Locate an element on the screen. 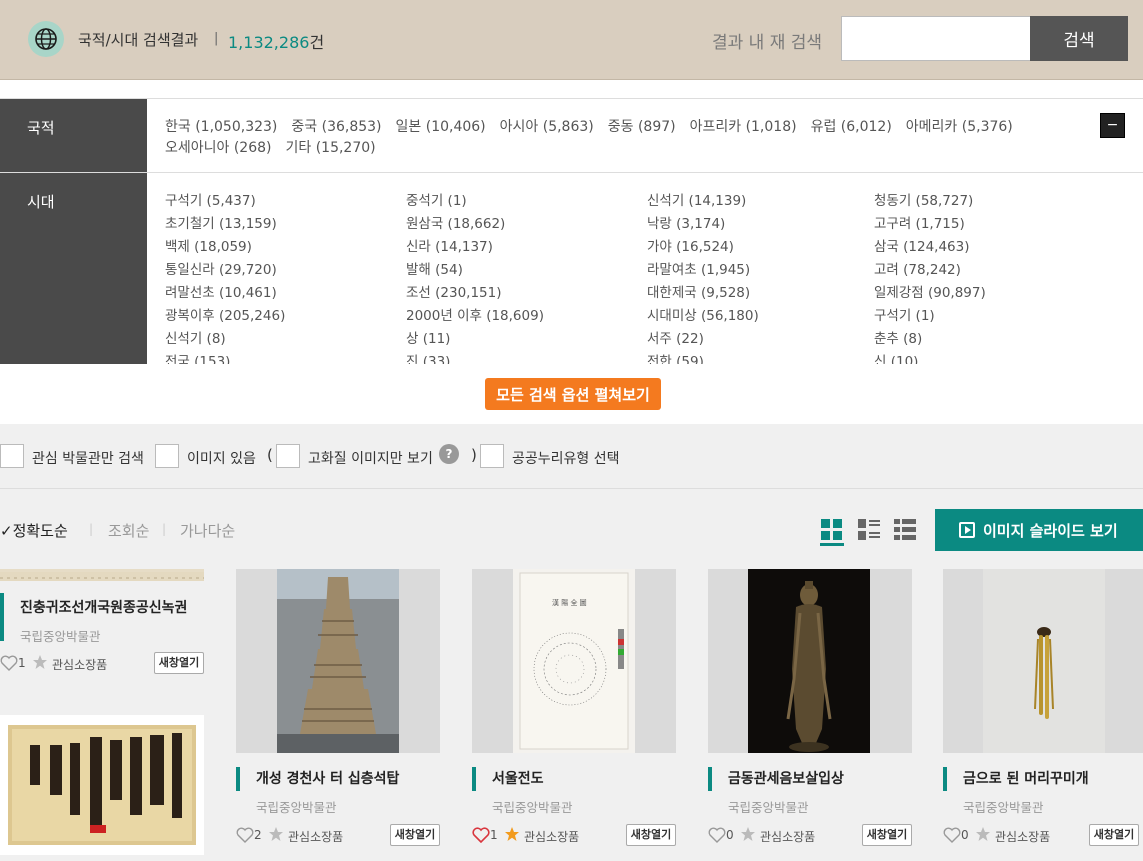 The width and height of the screenshot is (1143, 861). era-option: 고구려 (1,715) is located at coordinates (994, 224).